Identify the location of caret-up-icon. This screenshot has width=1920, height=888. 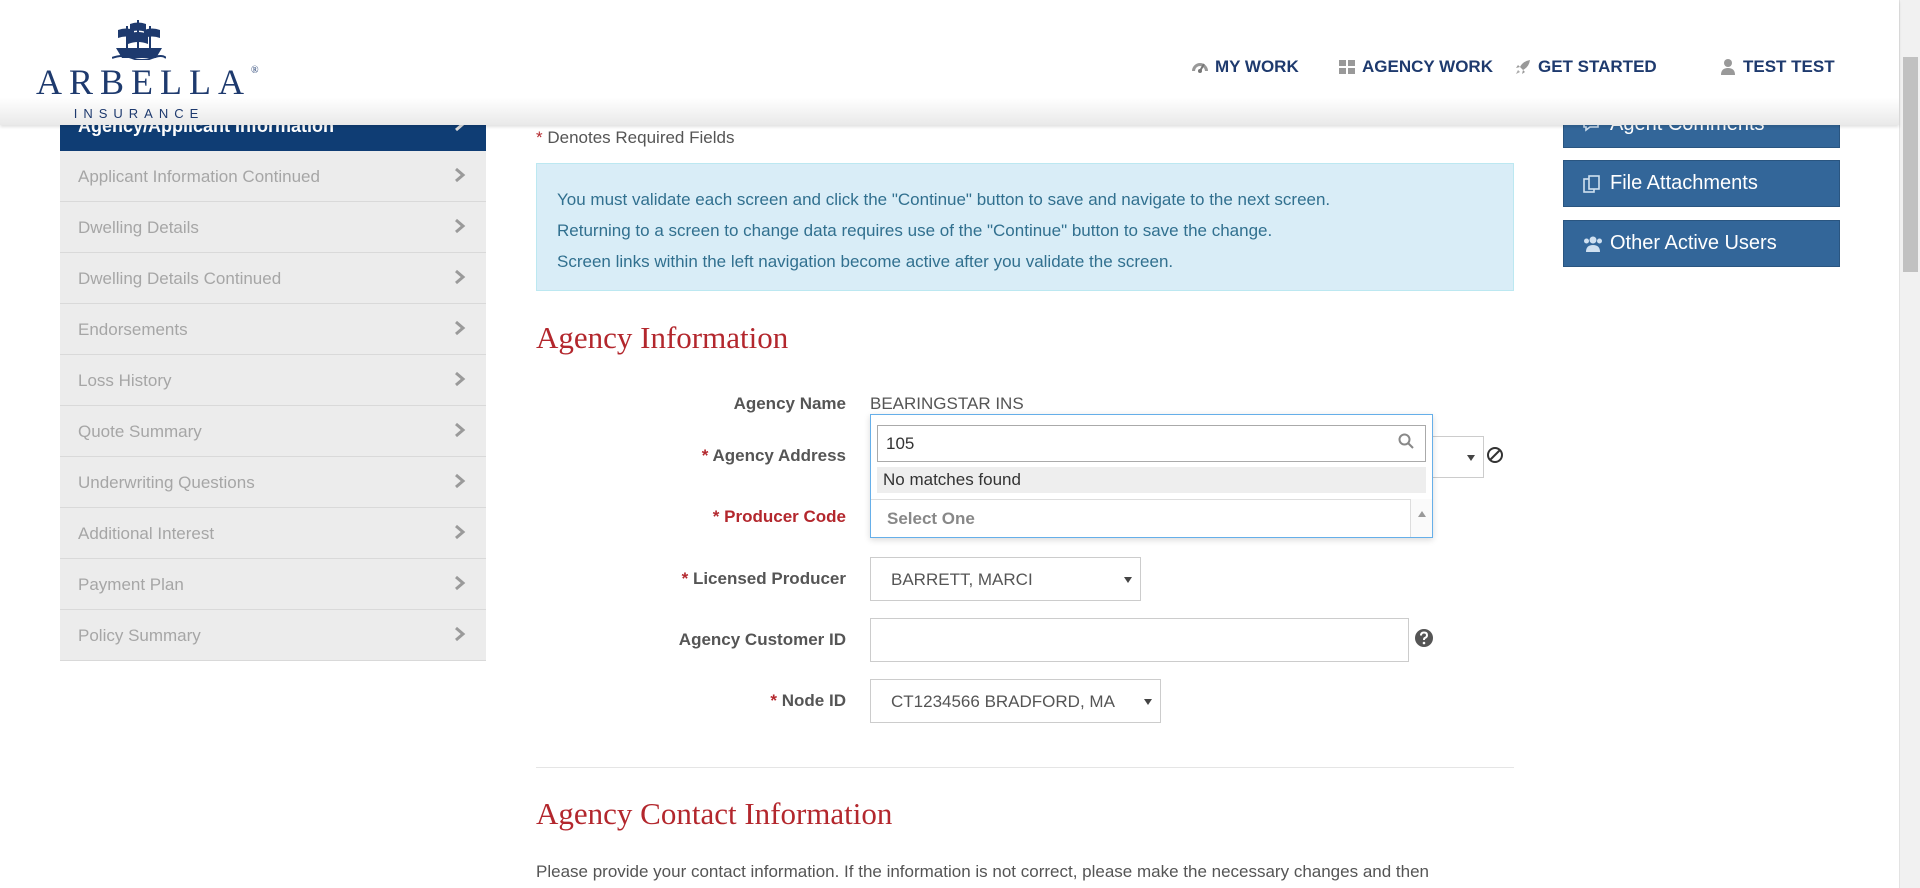
(1422, 514).